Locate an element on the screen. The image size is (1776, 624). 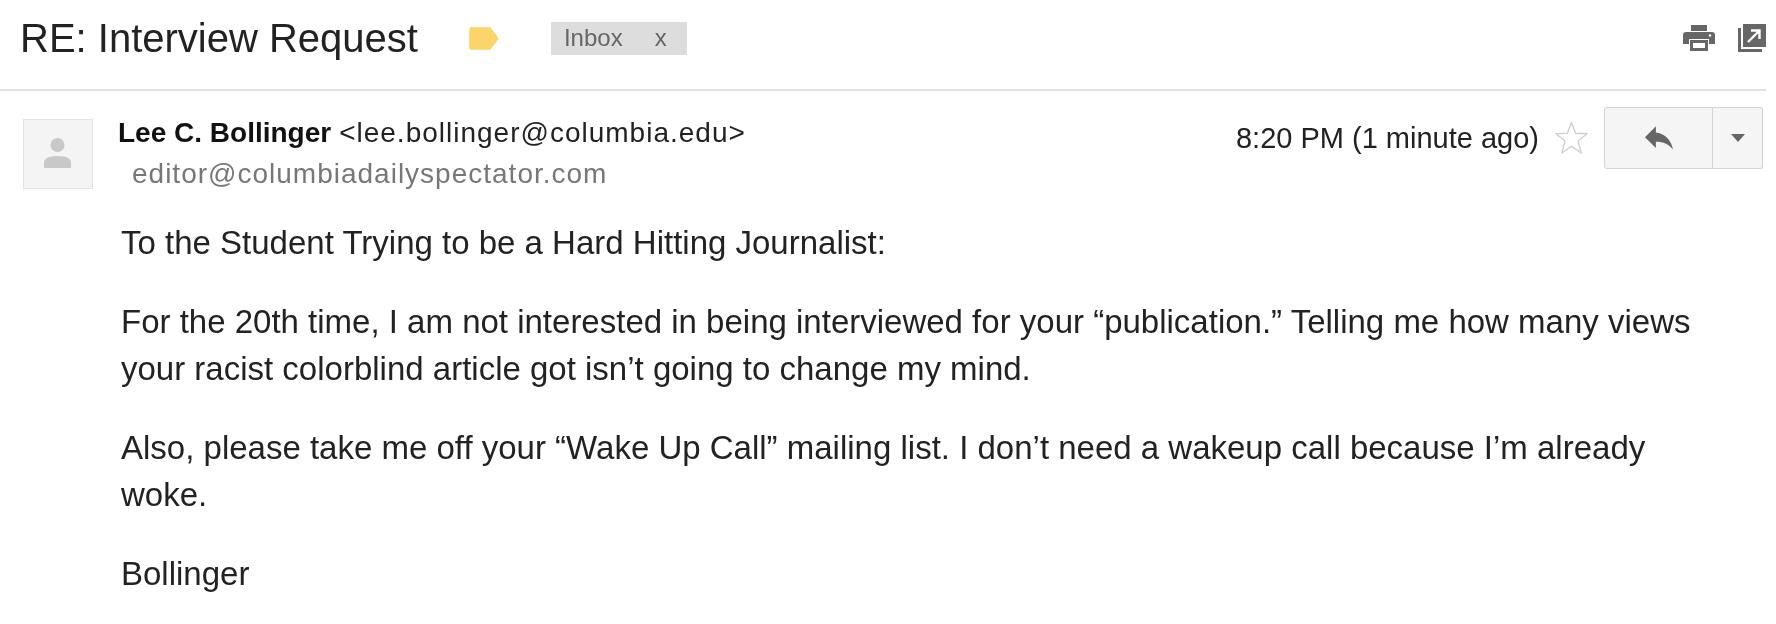
reply-button is located at coordinates (1658, 138).